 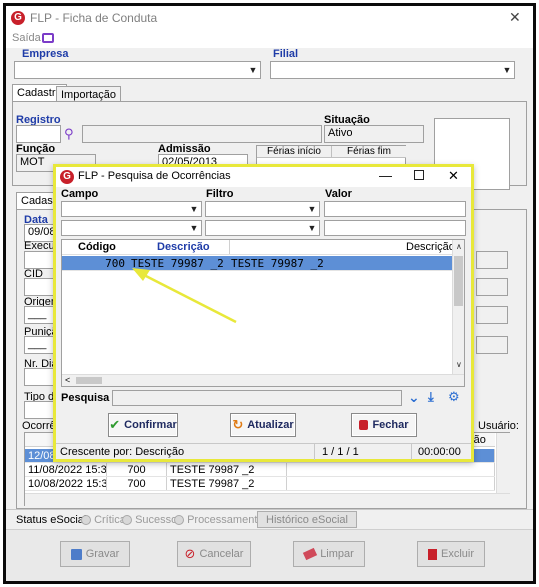 What do you see at coordinates (69, 134) in the screenshot?
I see `search-icon: ⚲` at bounding box center [69, 134].